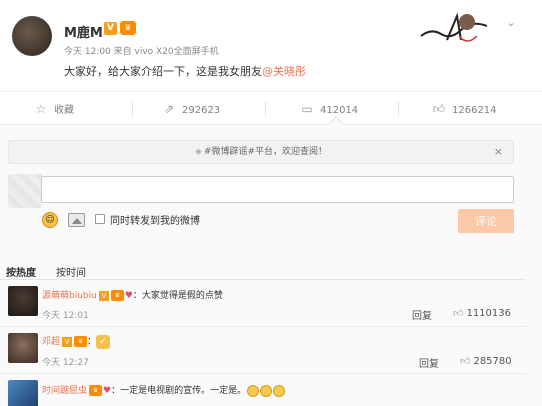 The height and width of the screenshot is (406, 542). I want to click on comment-like-button: 👍︎ 285780, so click(486, 361).